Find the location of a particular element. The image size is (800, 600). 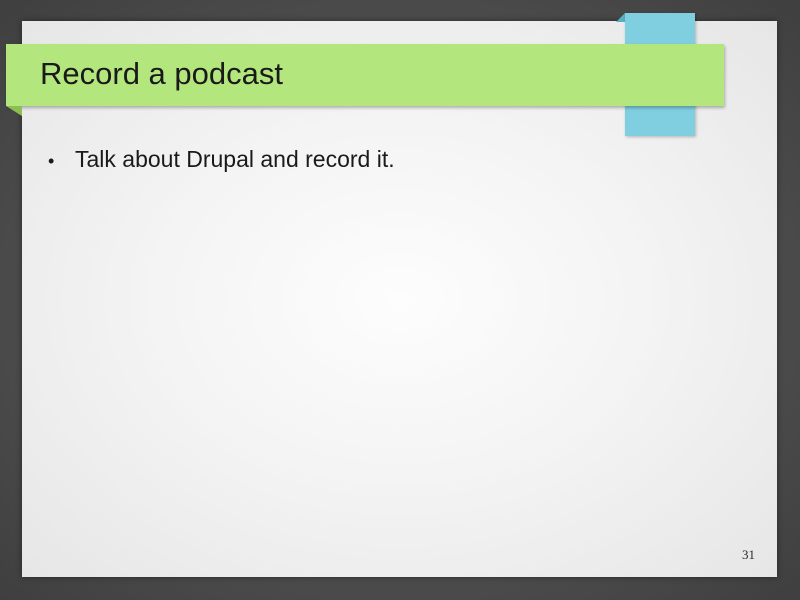

bullet-text: Talk about Drupal and record it. is located at coordinates (235, 159).